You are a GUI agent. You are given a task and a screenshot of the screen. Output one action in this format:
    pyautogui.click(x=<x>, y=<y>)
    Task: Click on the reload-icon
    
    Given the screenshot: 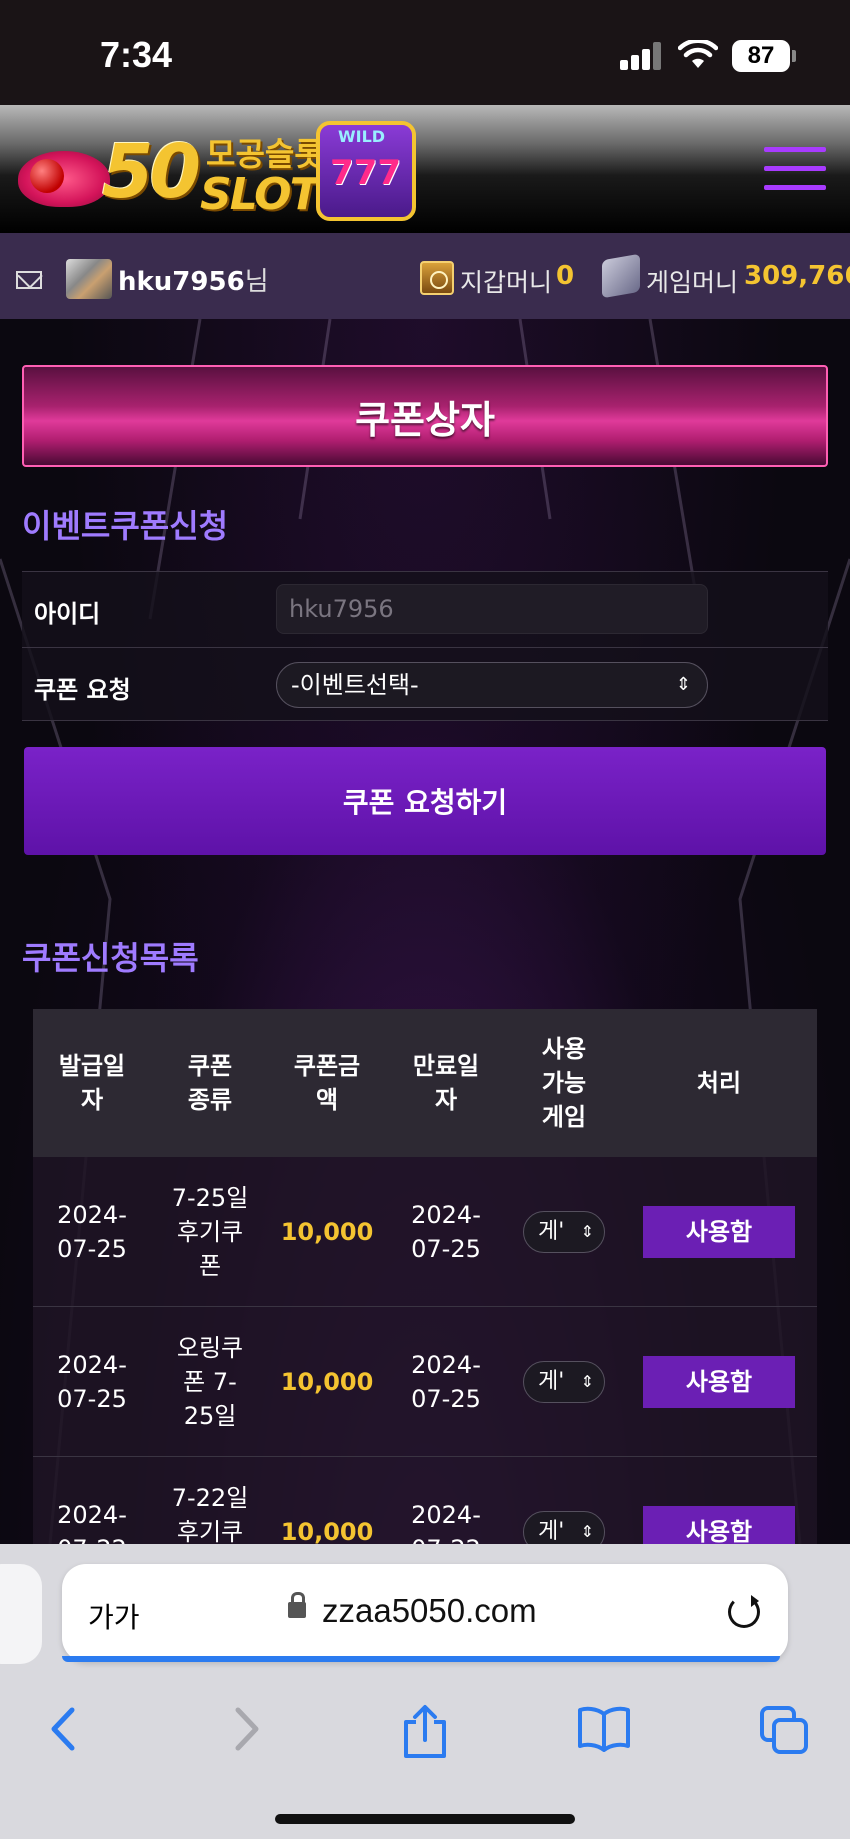 What is the action you would take?
    pyautogui.click(x=744, y=1611)
    